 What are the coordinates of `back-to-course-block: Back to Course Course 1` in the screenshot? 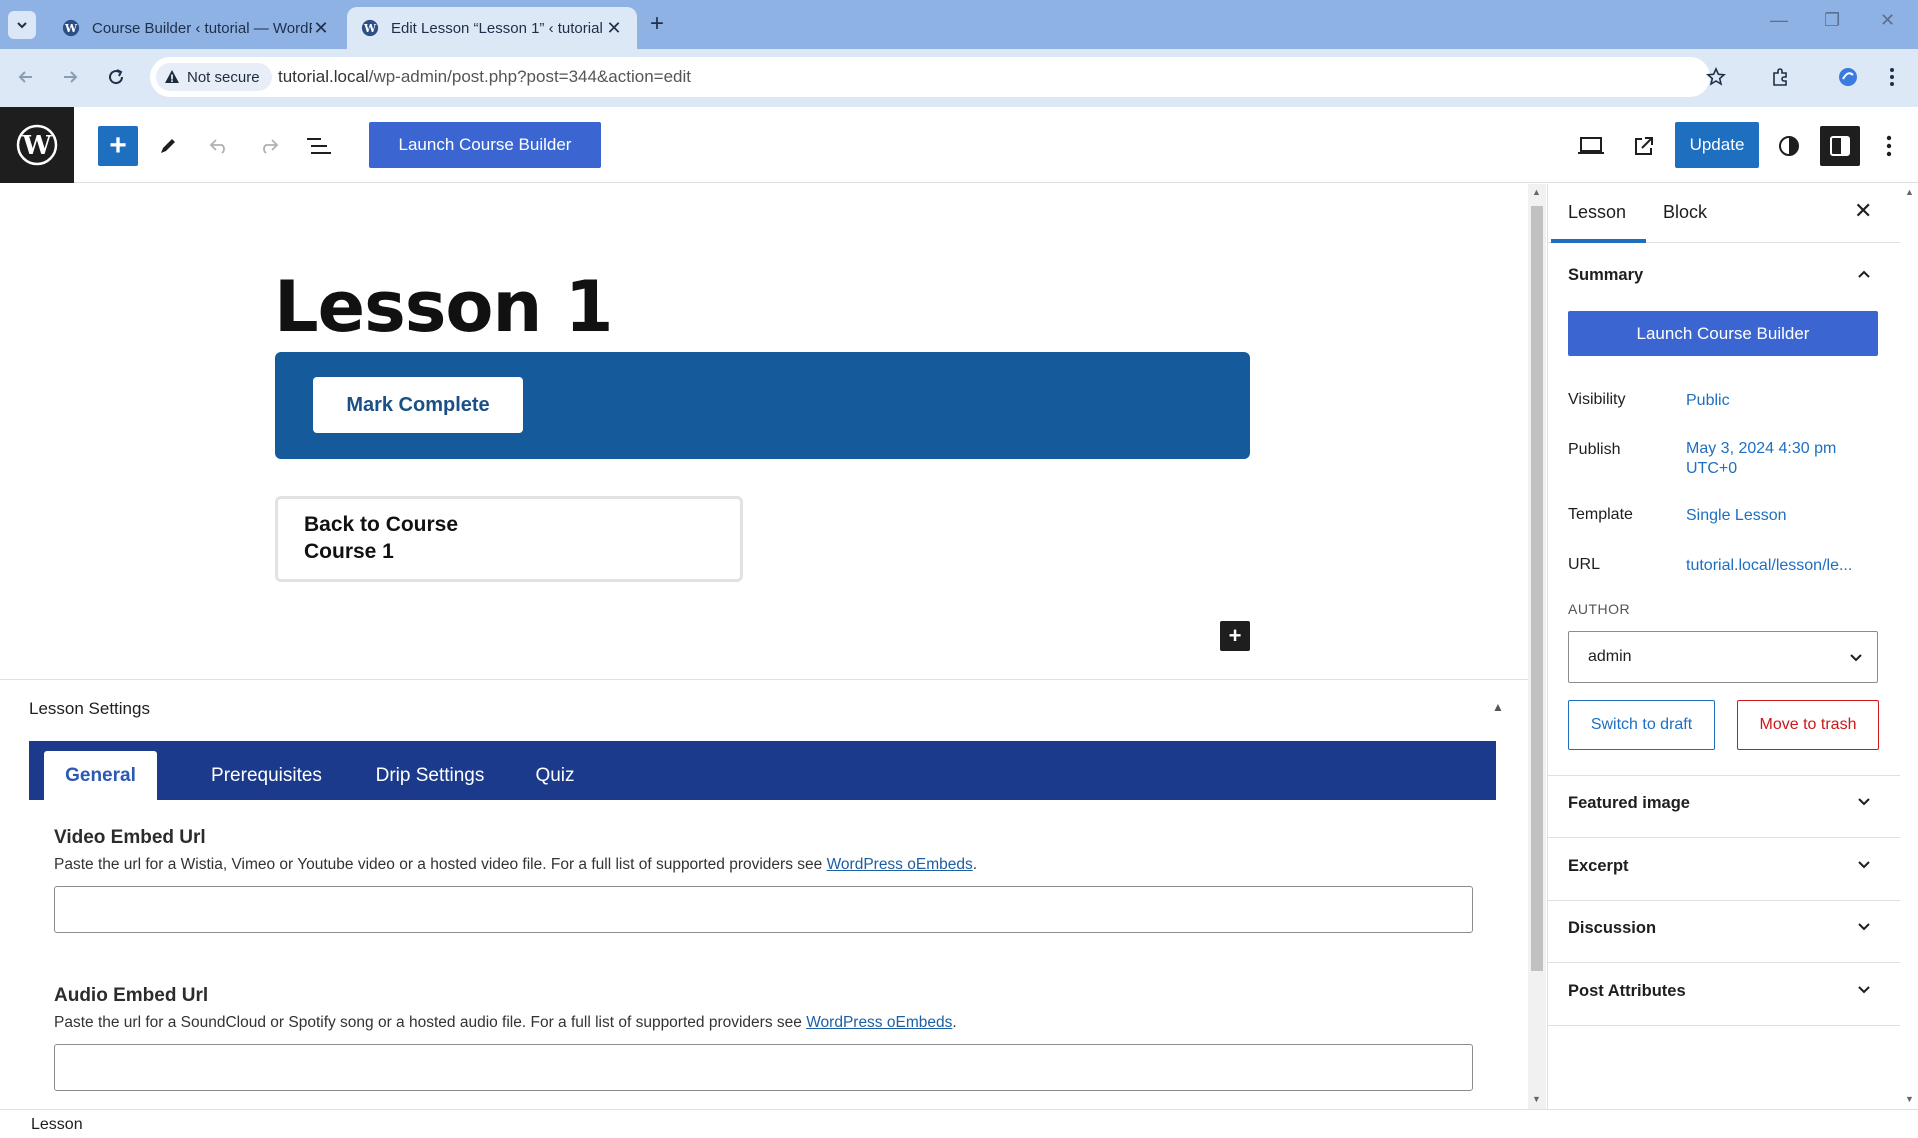 It's located at (509, 539).